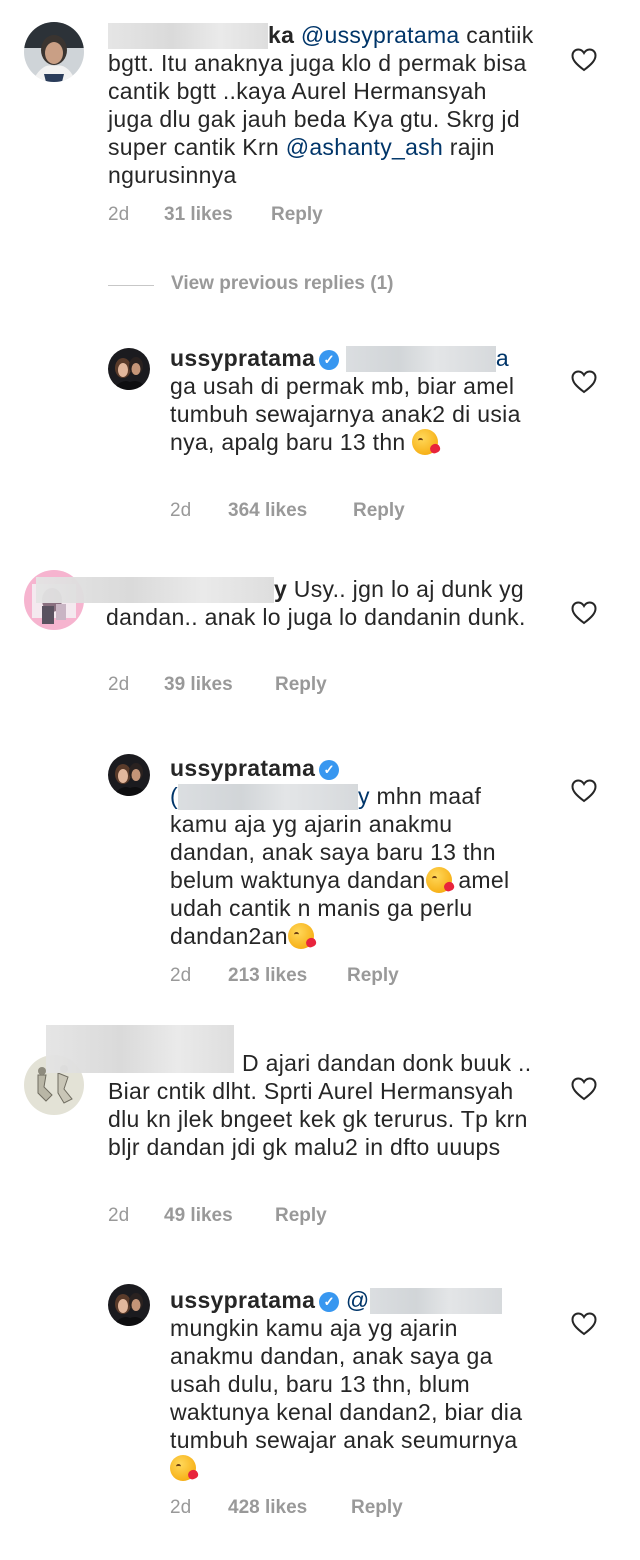 The width and height of the screenshot is (640, 1560). What do you see at coordinates (174, 796) in the screenshot?
I see `mention-prefix: (` at bounding box center [174, 796].